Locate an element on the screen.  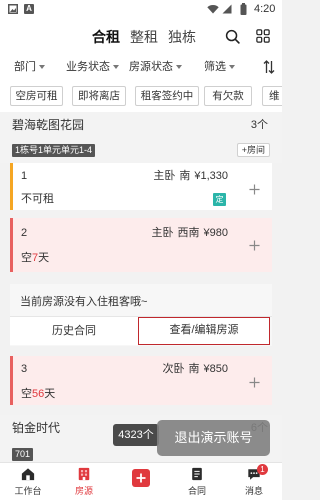
group-name: 铂金时代 is located at coordinates (36, 428).